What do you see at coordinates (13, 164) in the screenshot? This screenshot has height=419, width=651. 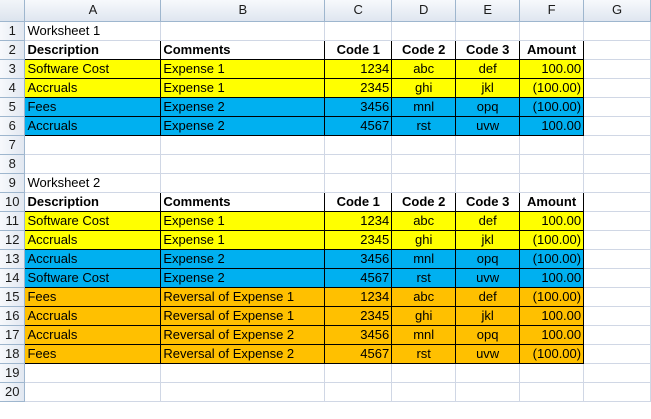 I see `row-header-8: 8` at bounding box center [13, 164].